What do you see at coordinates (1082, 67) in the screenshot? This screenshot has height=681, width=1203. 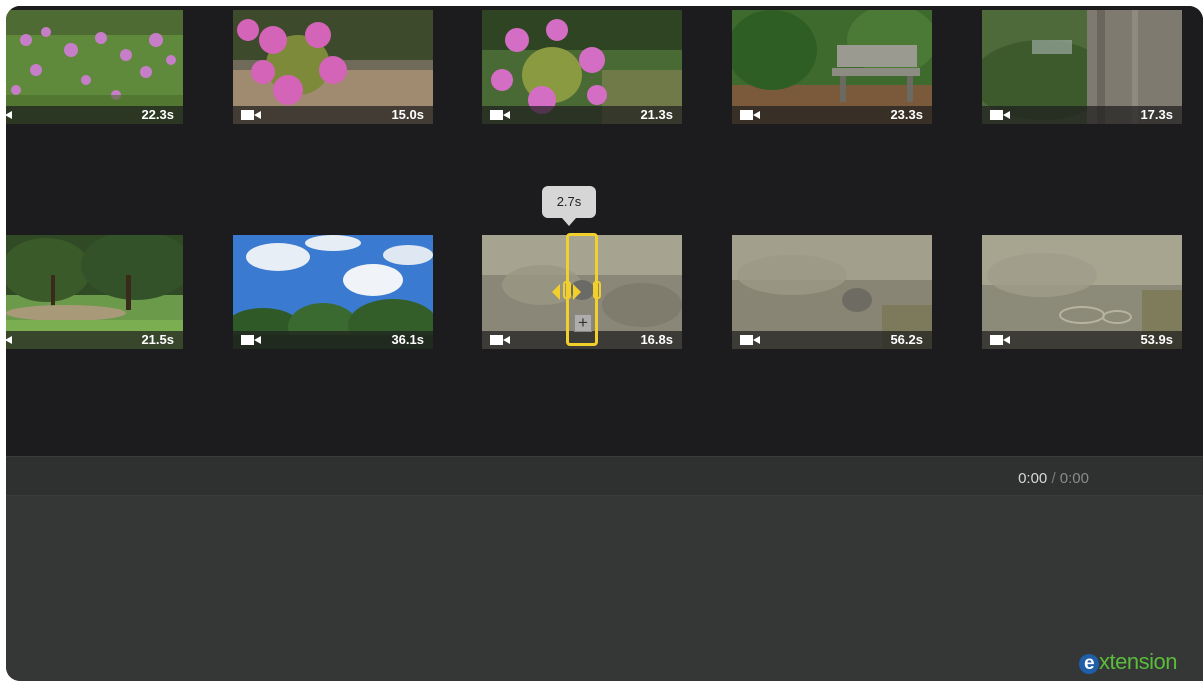 I see `clip-tree-trunk: 17.3s` at bounding box center [1082, 67].